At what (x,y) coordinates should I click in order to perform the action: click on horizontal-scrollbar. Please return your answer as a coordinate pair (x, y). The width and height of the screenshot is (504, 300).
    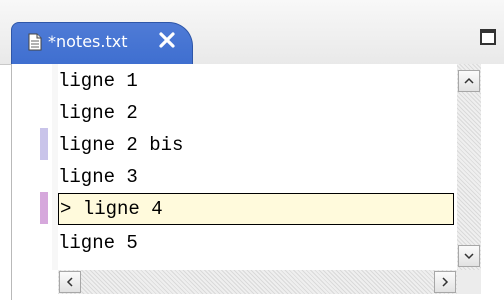
    Looking at the image, I should click on (257, 282).